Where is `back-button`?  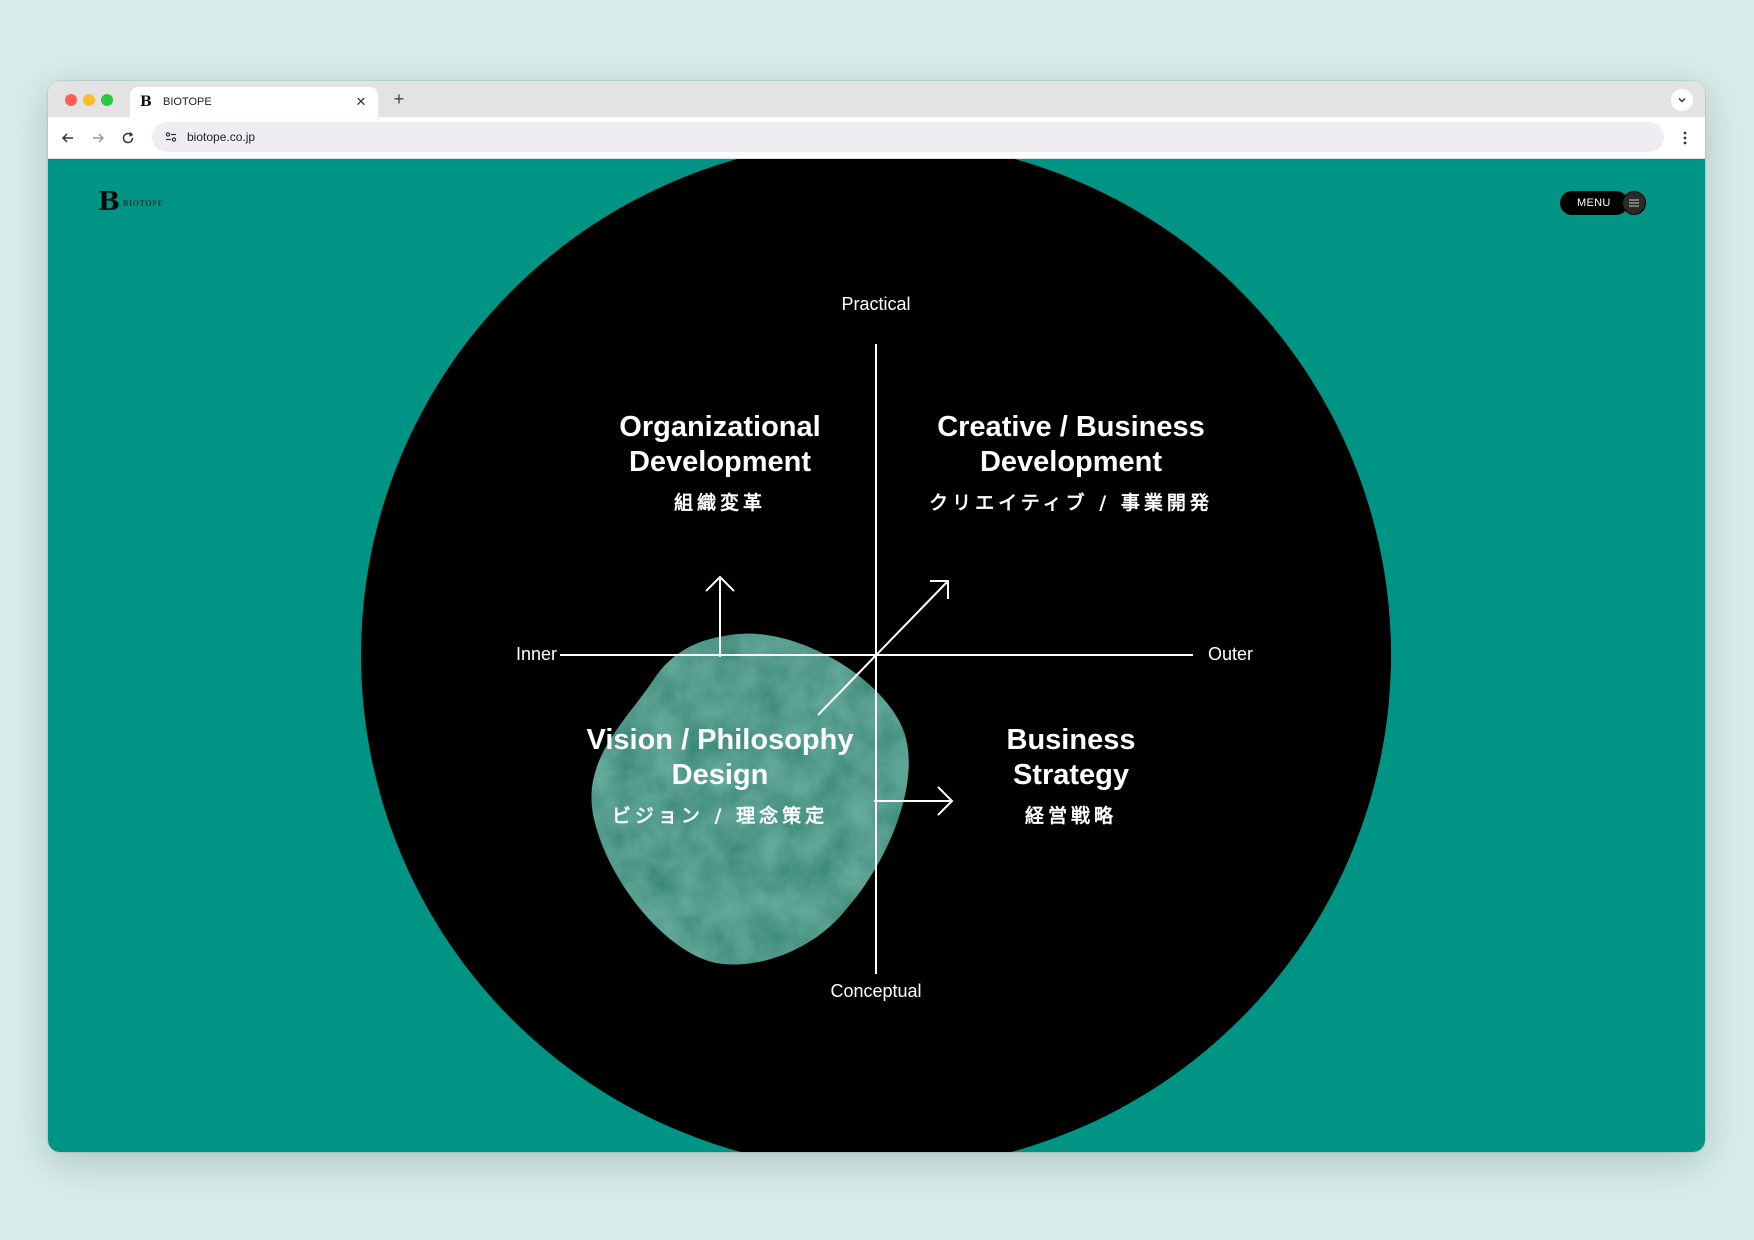
back-button is located at coordinates (68, 138).